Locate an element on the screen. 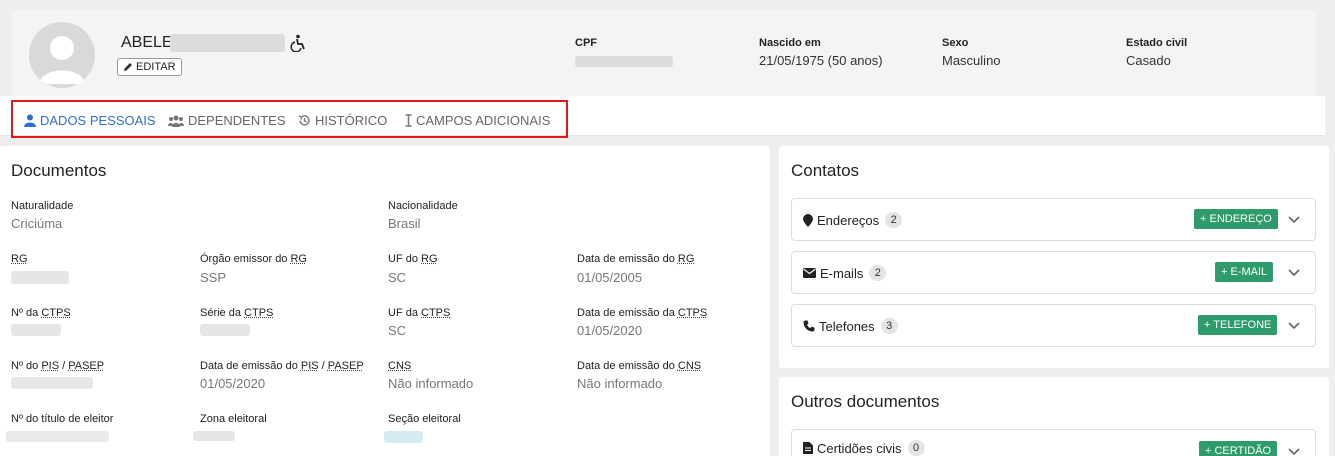 The image size is (1335, 456). data-cns-value: Não informado is located at coordinates (620, 383).